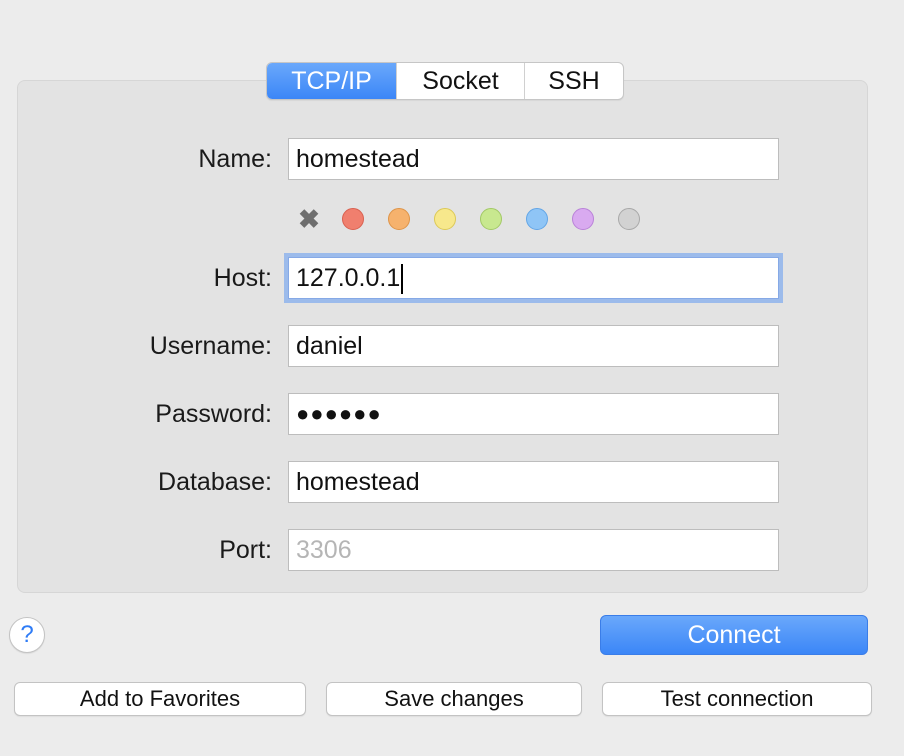  Describe the element at coordinates (210, 346) in the screenshot. I see `username-label: Username:` at that location.